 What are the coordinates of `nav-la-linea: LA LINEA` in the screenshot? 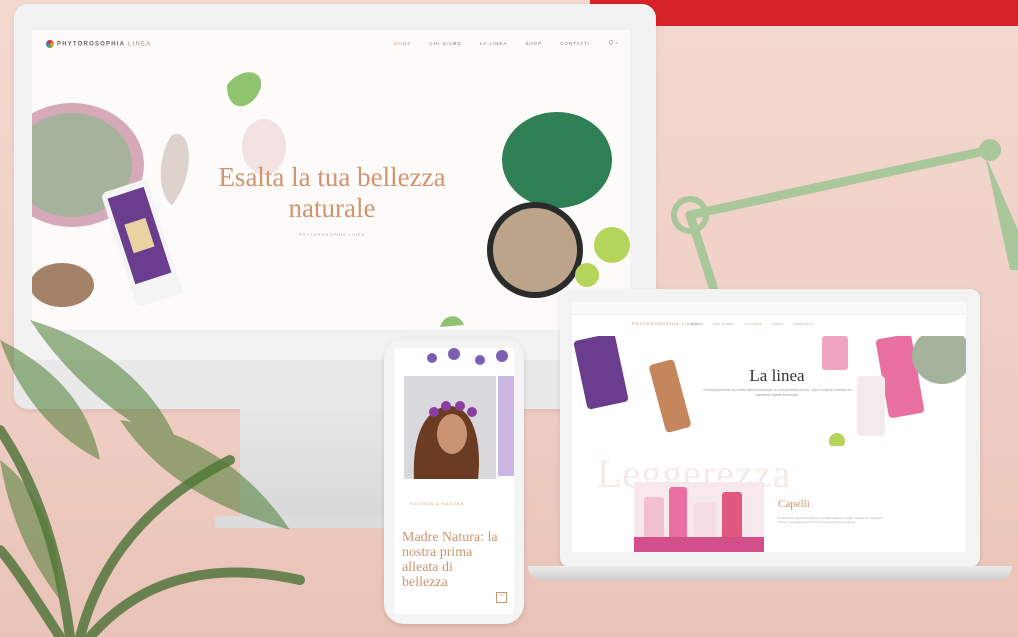 It's located at (494, 43).